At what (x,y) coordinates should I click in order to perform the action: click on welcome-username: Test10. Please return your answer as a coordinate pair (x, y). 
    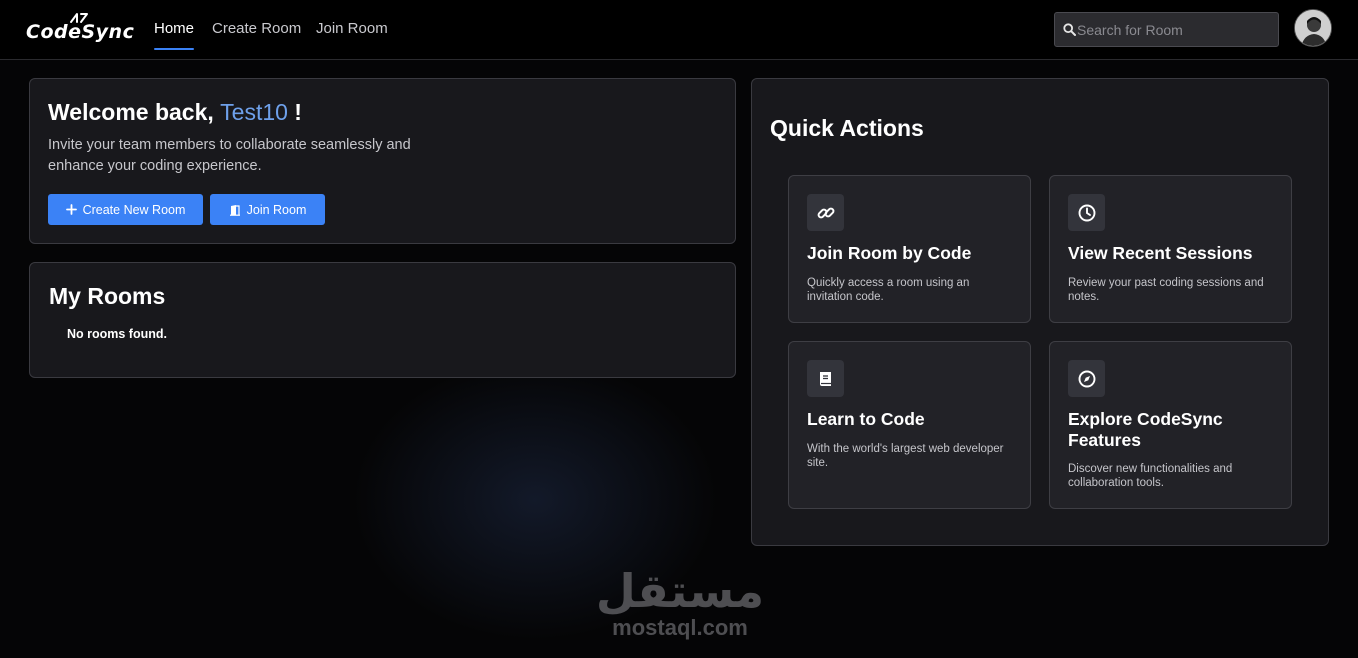
    Looking at the image, I should click on (254, 112).